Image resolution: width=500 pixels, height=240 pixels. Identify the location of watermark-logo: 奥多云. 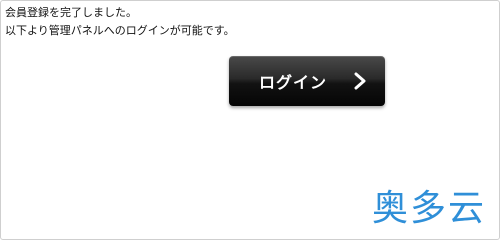
(429, 208).